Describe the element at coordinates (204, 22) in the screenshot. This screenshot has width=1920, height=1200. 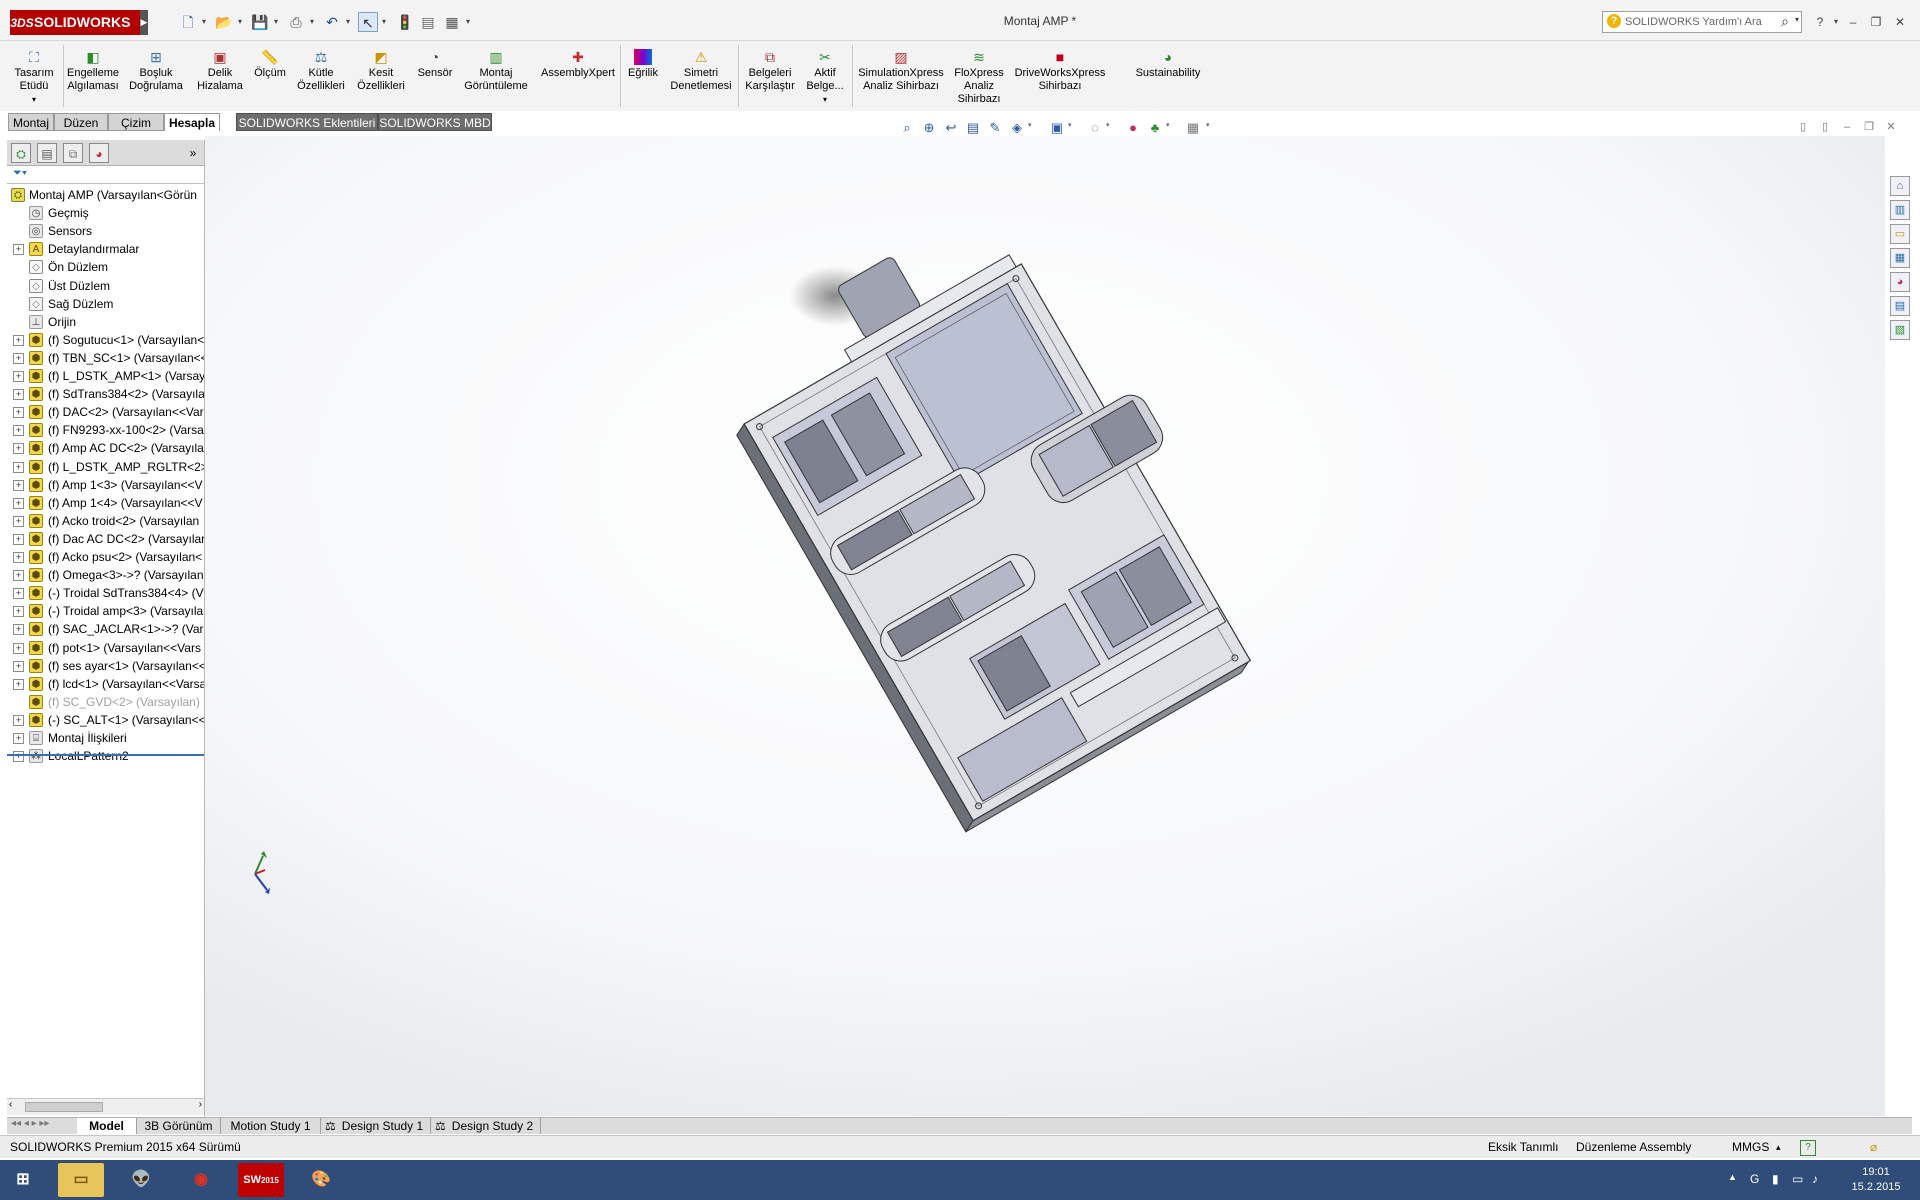
I see `new-dropdown-icon: ▾` at that location.